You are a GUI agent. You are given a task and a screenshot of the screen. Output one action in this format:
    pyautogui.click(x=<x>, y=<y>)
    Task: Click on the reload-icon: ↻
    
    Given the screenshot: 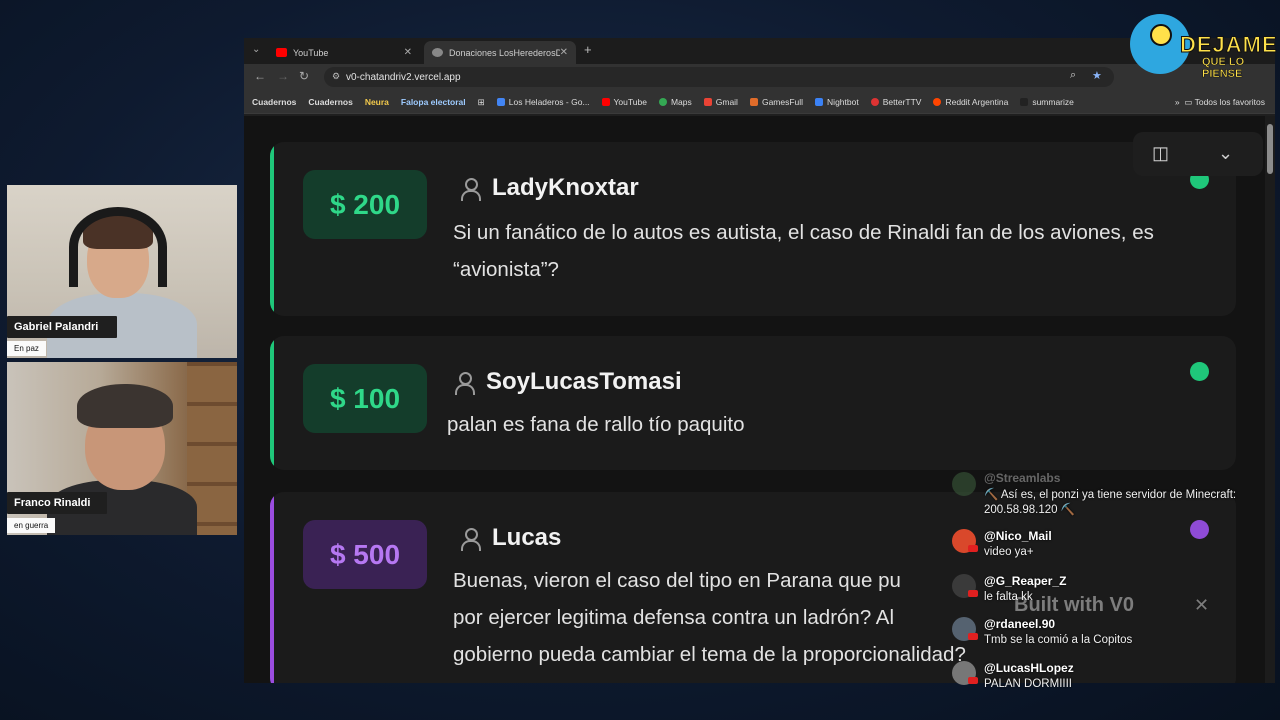 What is the action you would take?
    pyautogui.click(x=304, y=76)
    